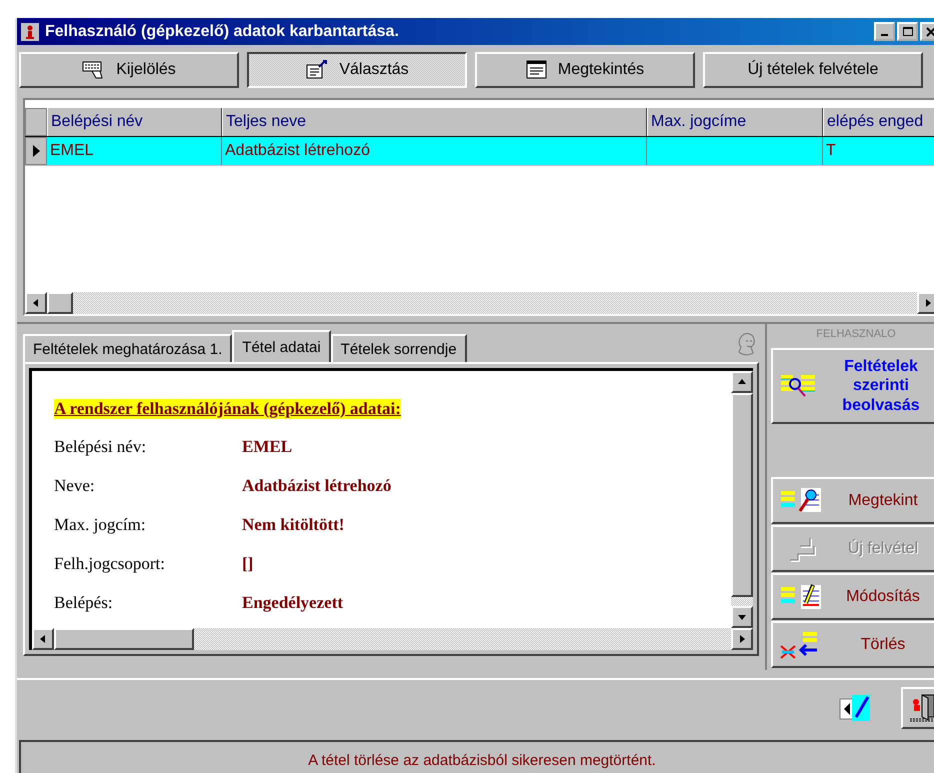  What do you see at coordinates (884, 35) in the screenshot?
I see `minimize-icon` at bounding box center [884, 35].